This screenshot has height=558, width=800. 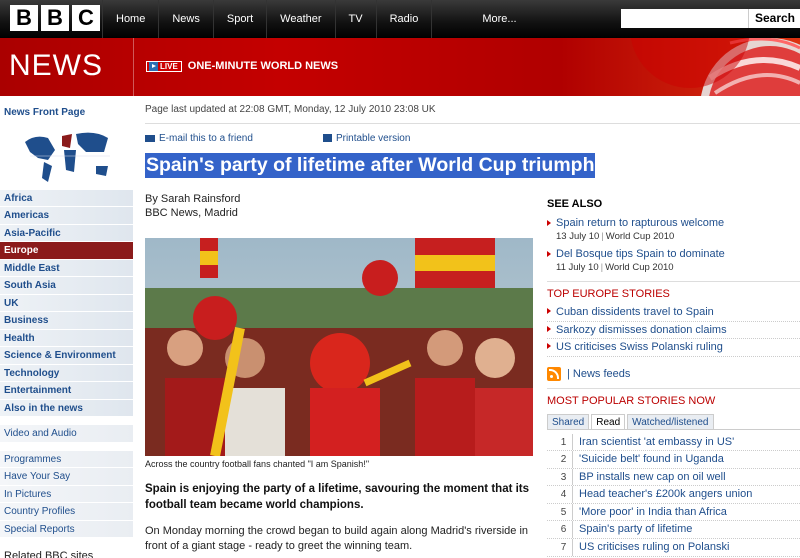 What do you see at coordinates (577, 267) in the screenshot?
I see `see-also-date: 11 July 10` at bounding box center [577, 267].